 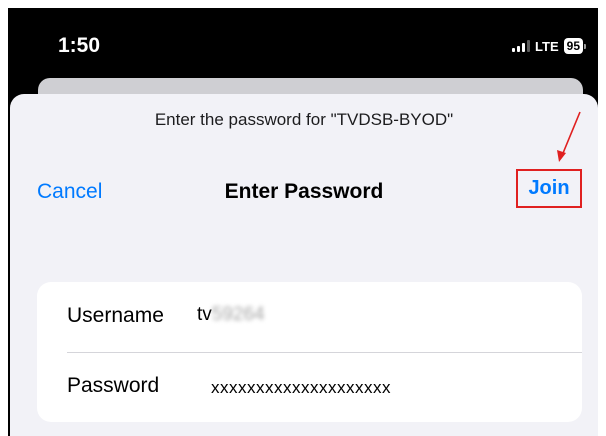 What do you see at coordinates (301, 388) in the screenshot?
I see `password-field: xxxxxxxxxxxxxxxxxxxx` at bounding box center [301, 388].